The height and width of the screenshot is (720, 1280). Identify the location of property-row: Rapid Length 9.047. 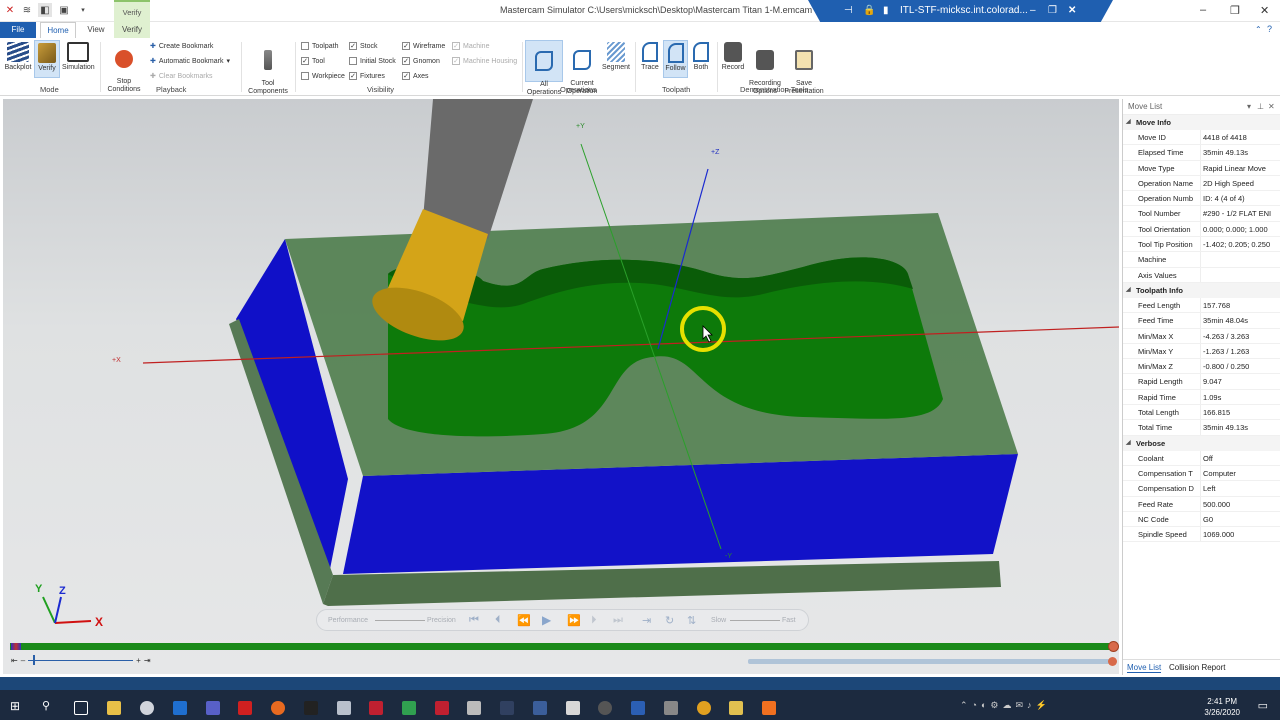
(1201, 382).